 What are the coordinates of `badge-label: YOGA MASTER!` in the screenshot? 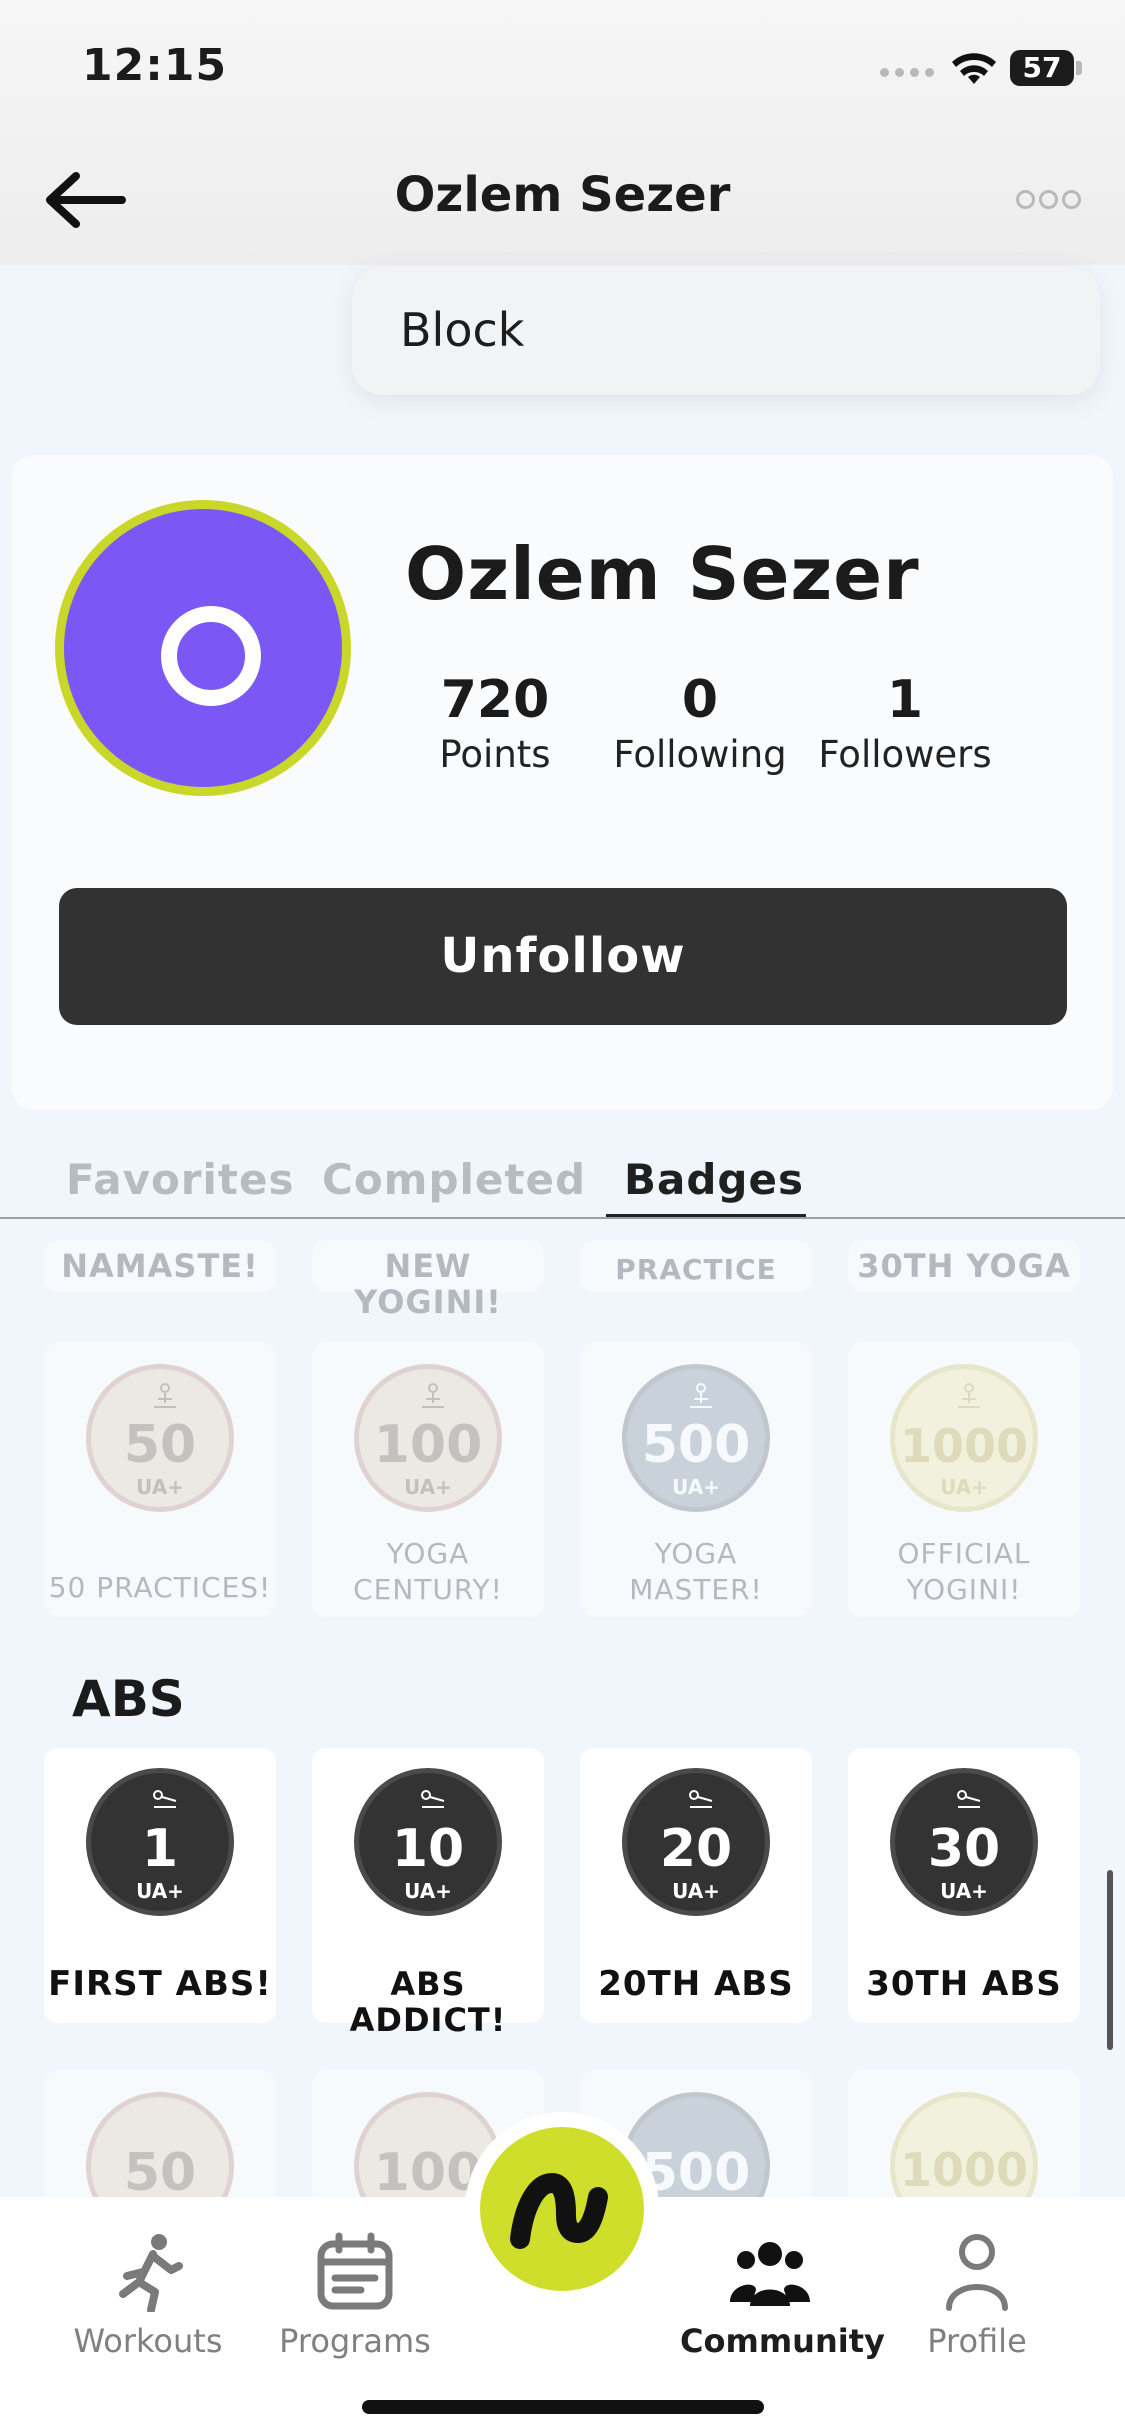 It's located at (696, 1571).